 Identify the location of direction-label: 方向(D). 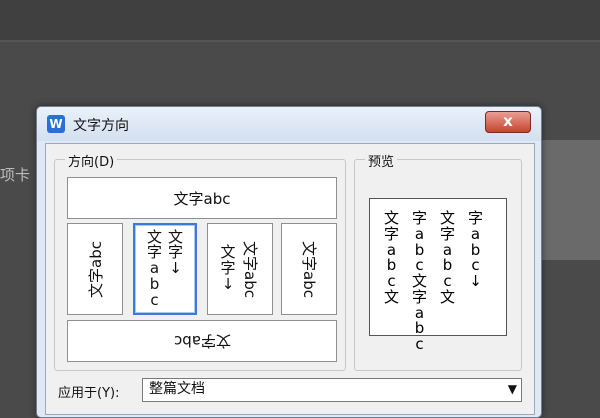
(91, 160).